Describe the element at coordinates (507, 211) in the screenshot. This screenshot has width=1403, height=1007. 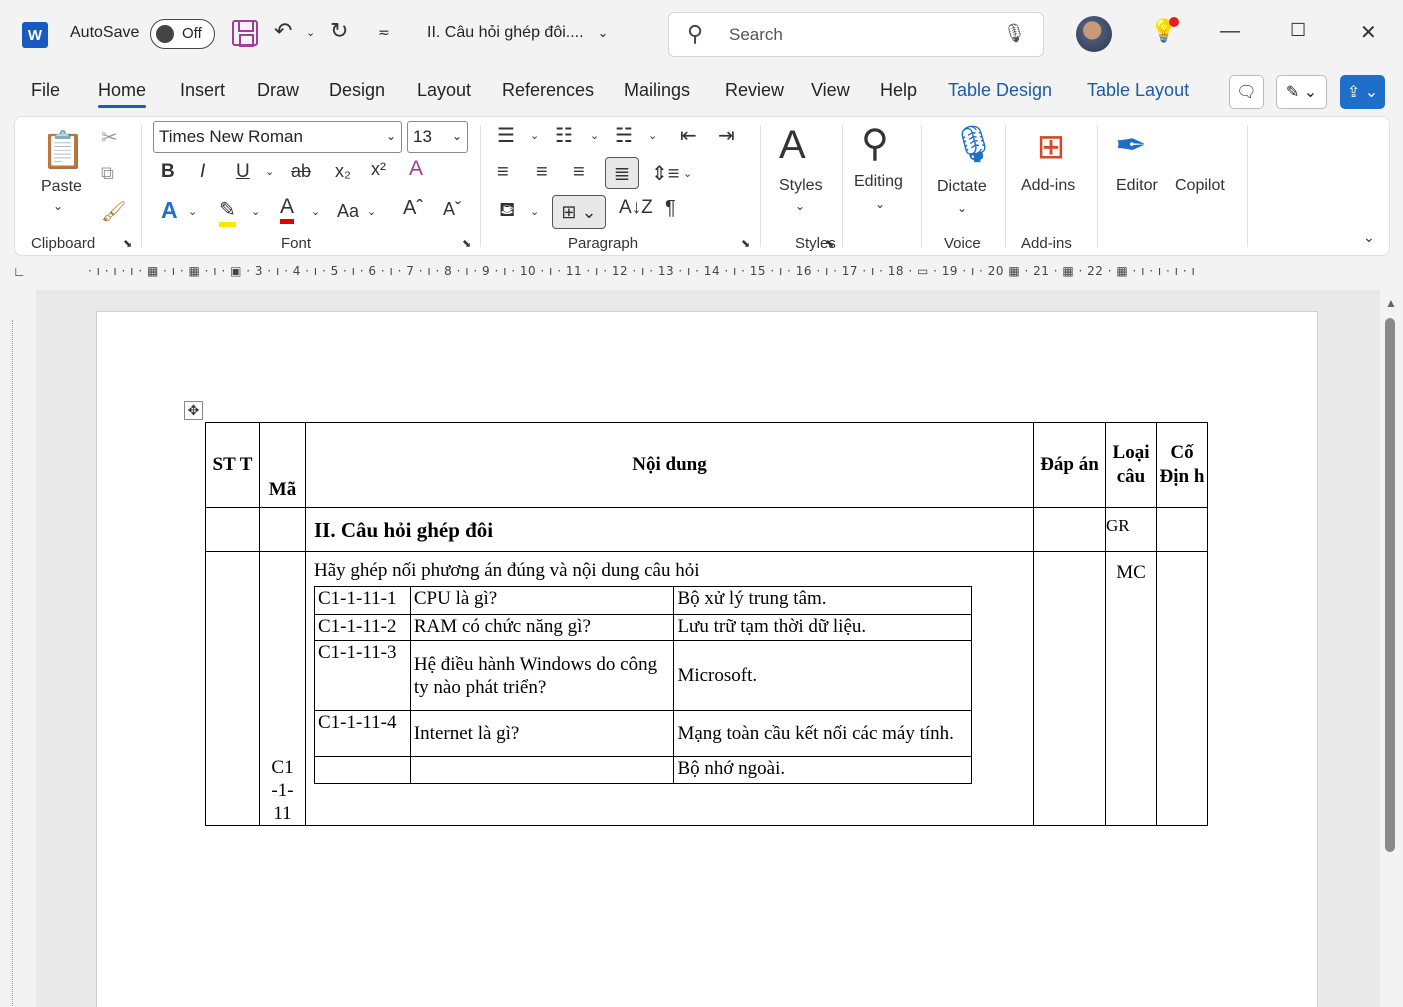
I see `shading-icon: ⛾` at that location.